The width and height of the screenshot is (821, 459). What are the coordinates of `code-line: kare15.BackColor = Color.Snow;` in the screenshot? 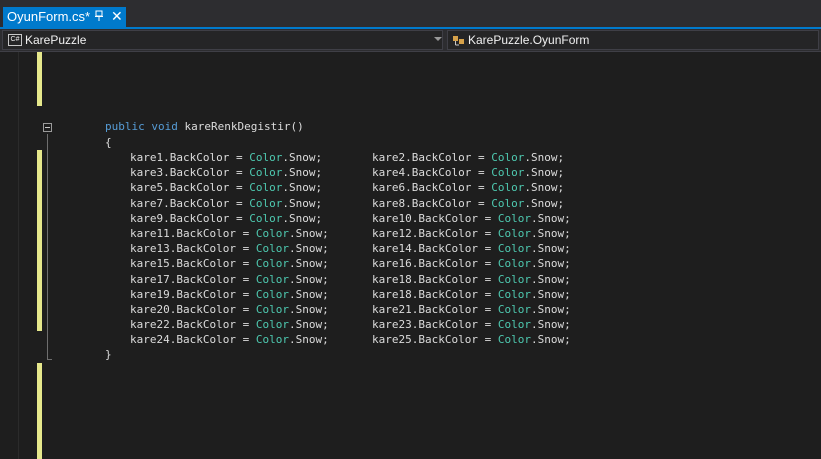 It's located at (229, 263).